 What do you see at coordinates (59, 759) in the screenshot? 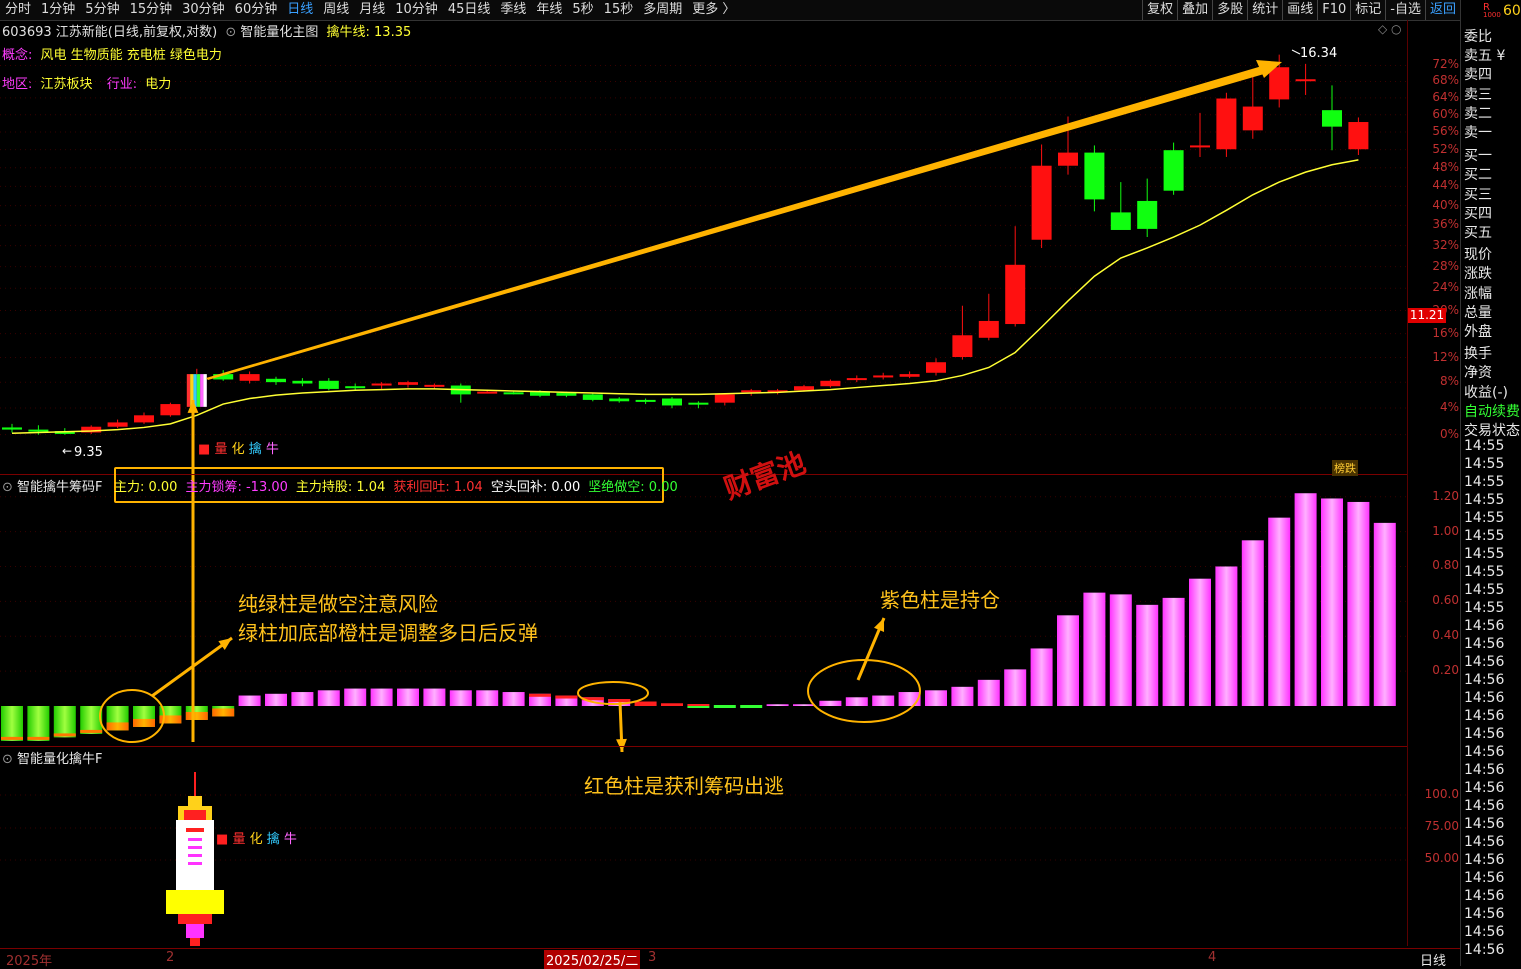
I see `sub2-panel-name: 智能量化擒牛F` at bounding box center [59, 759].